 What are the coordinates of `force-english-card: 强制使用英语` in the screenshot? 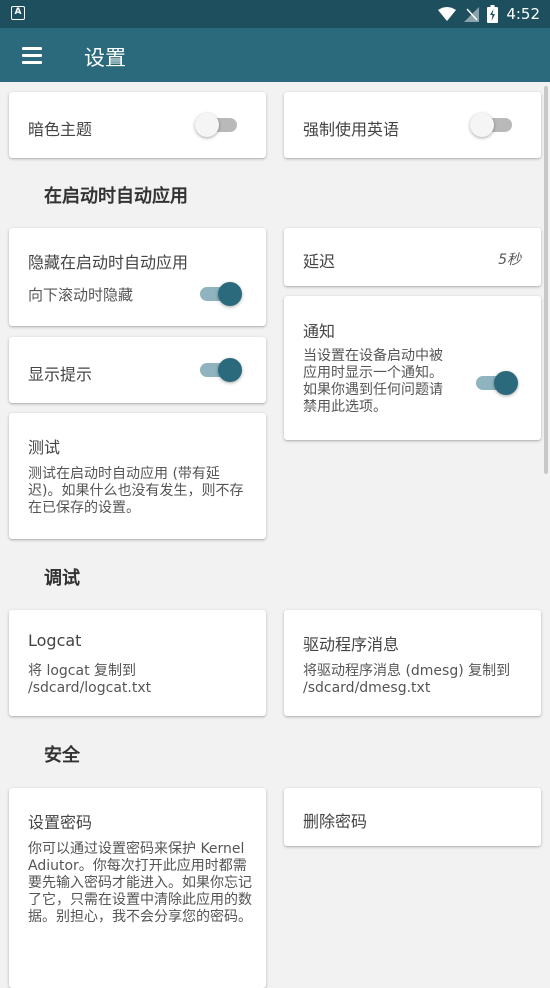 It's located at (412, 125).